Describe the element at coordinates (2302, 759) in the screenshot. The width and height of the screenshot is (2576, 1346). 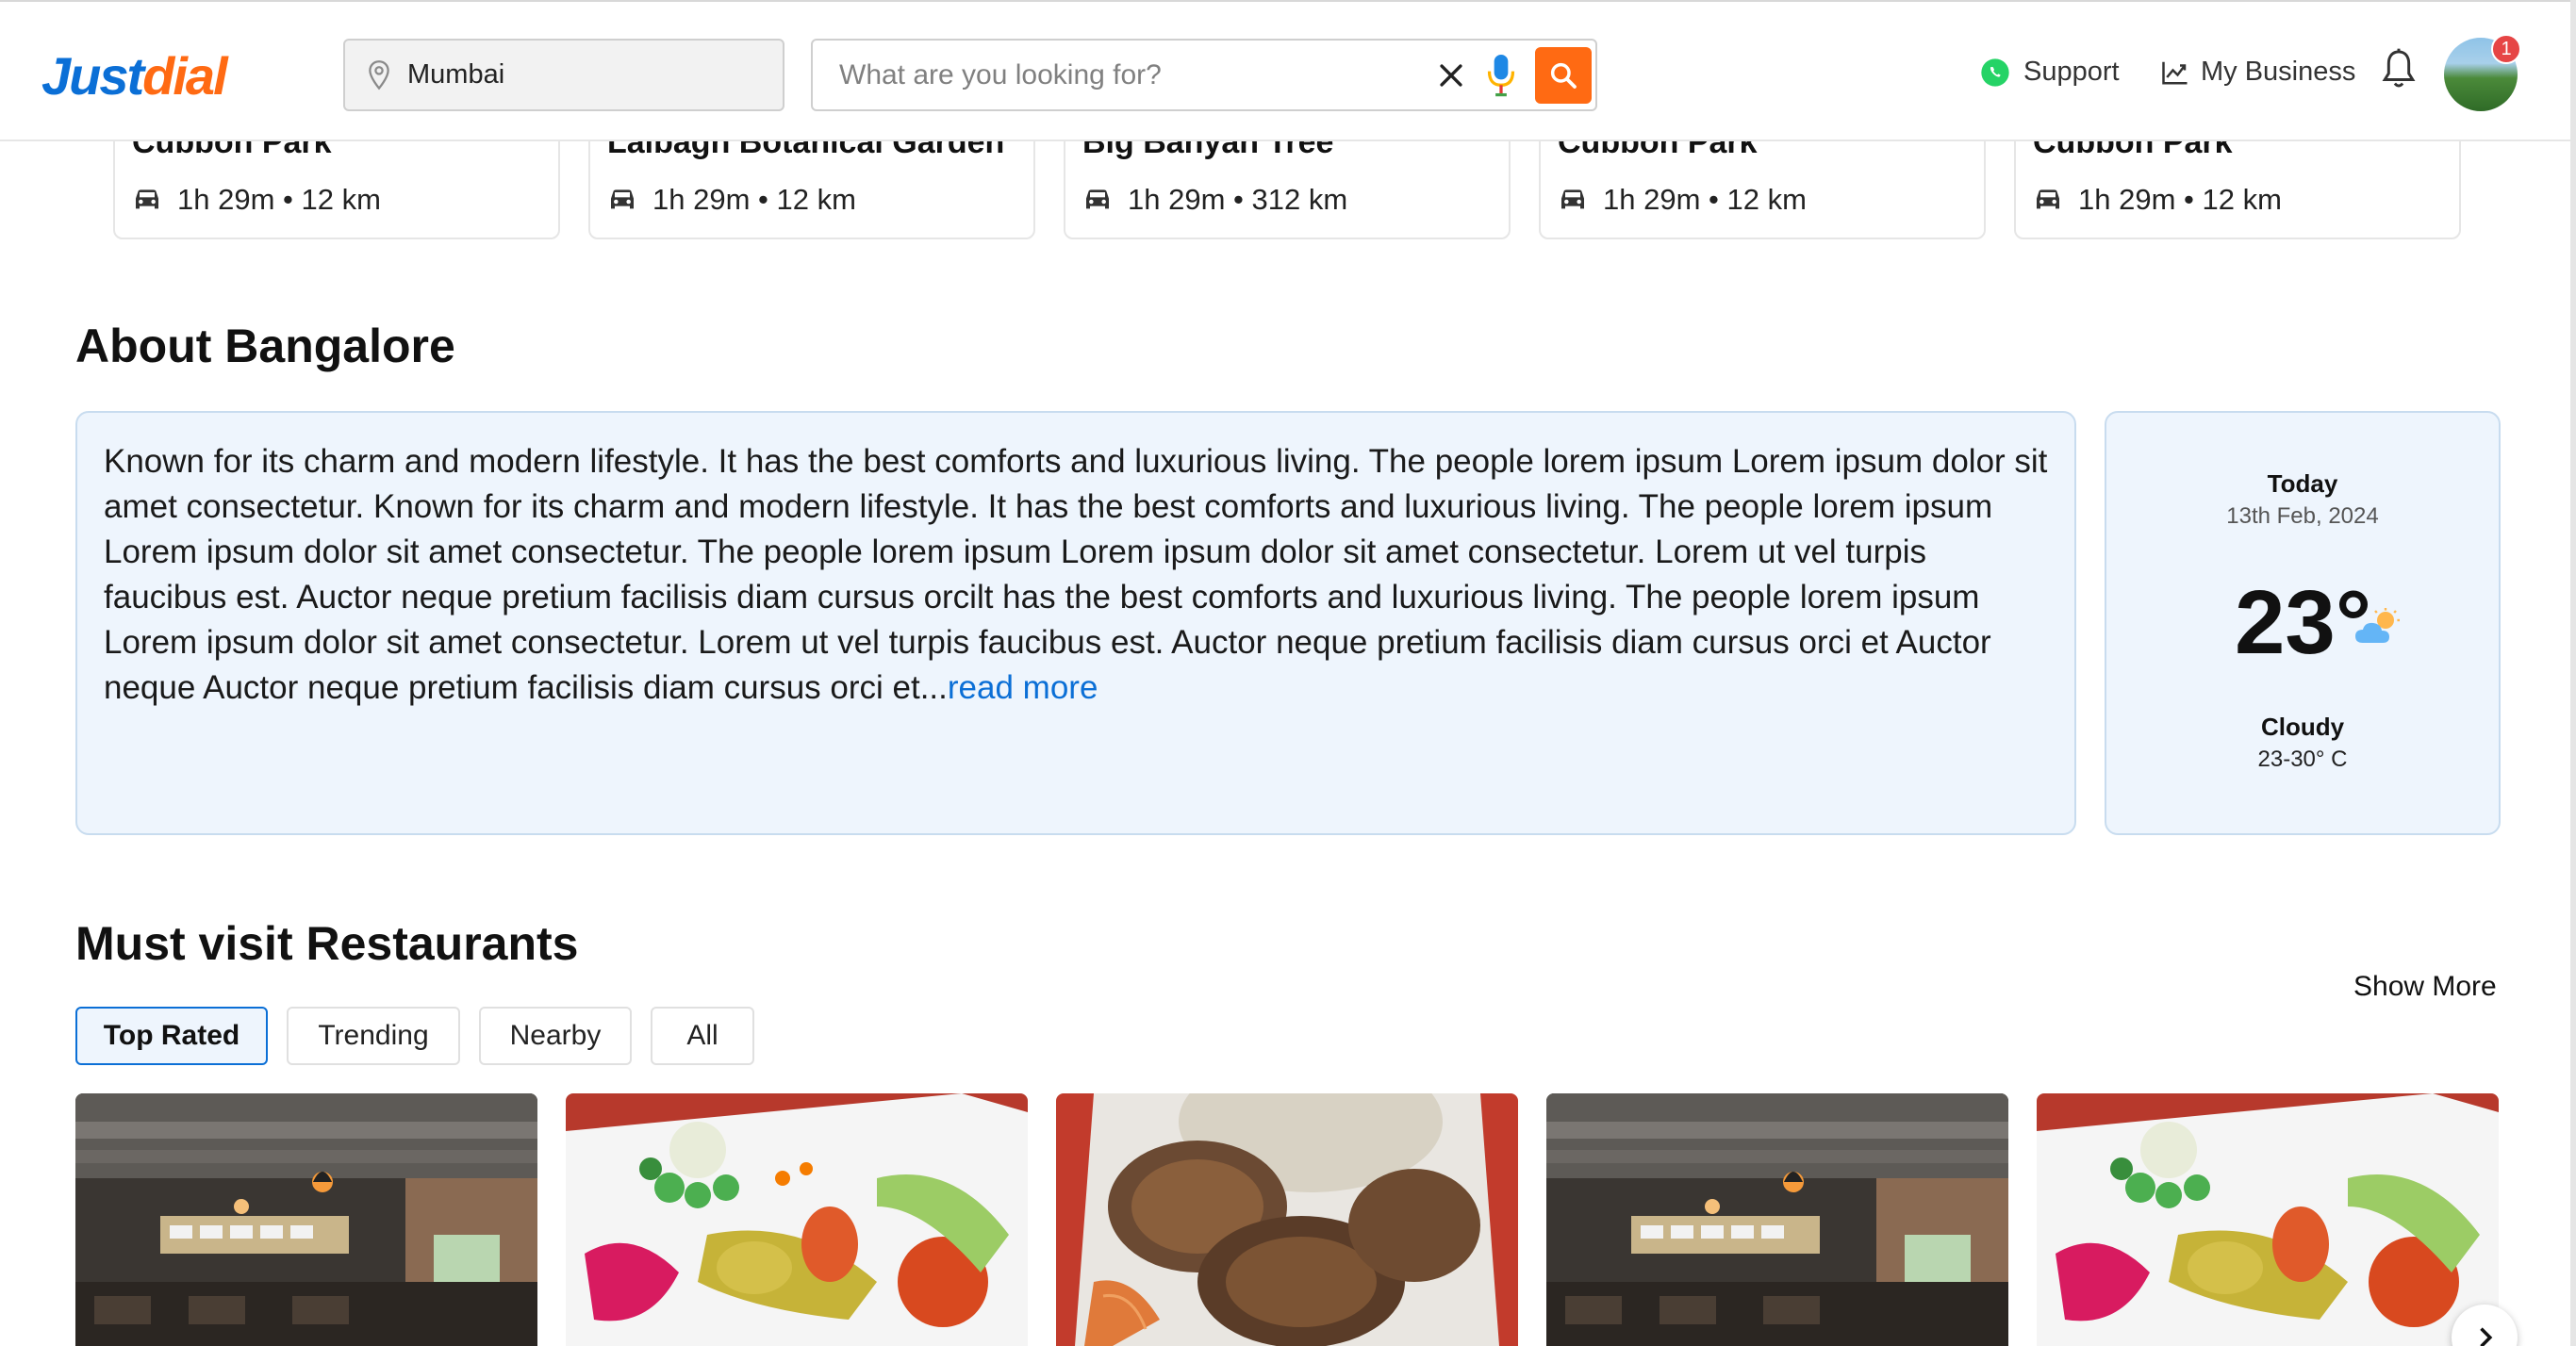
I see `weather-temperature-range: 23-30° C` at that location.